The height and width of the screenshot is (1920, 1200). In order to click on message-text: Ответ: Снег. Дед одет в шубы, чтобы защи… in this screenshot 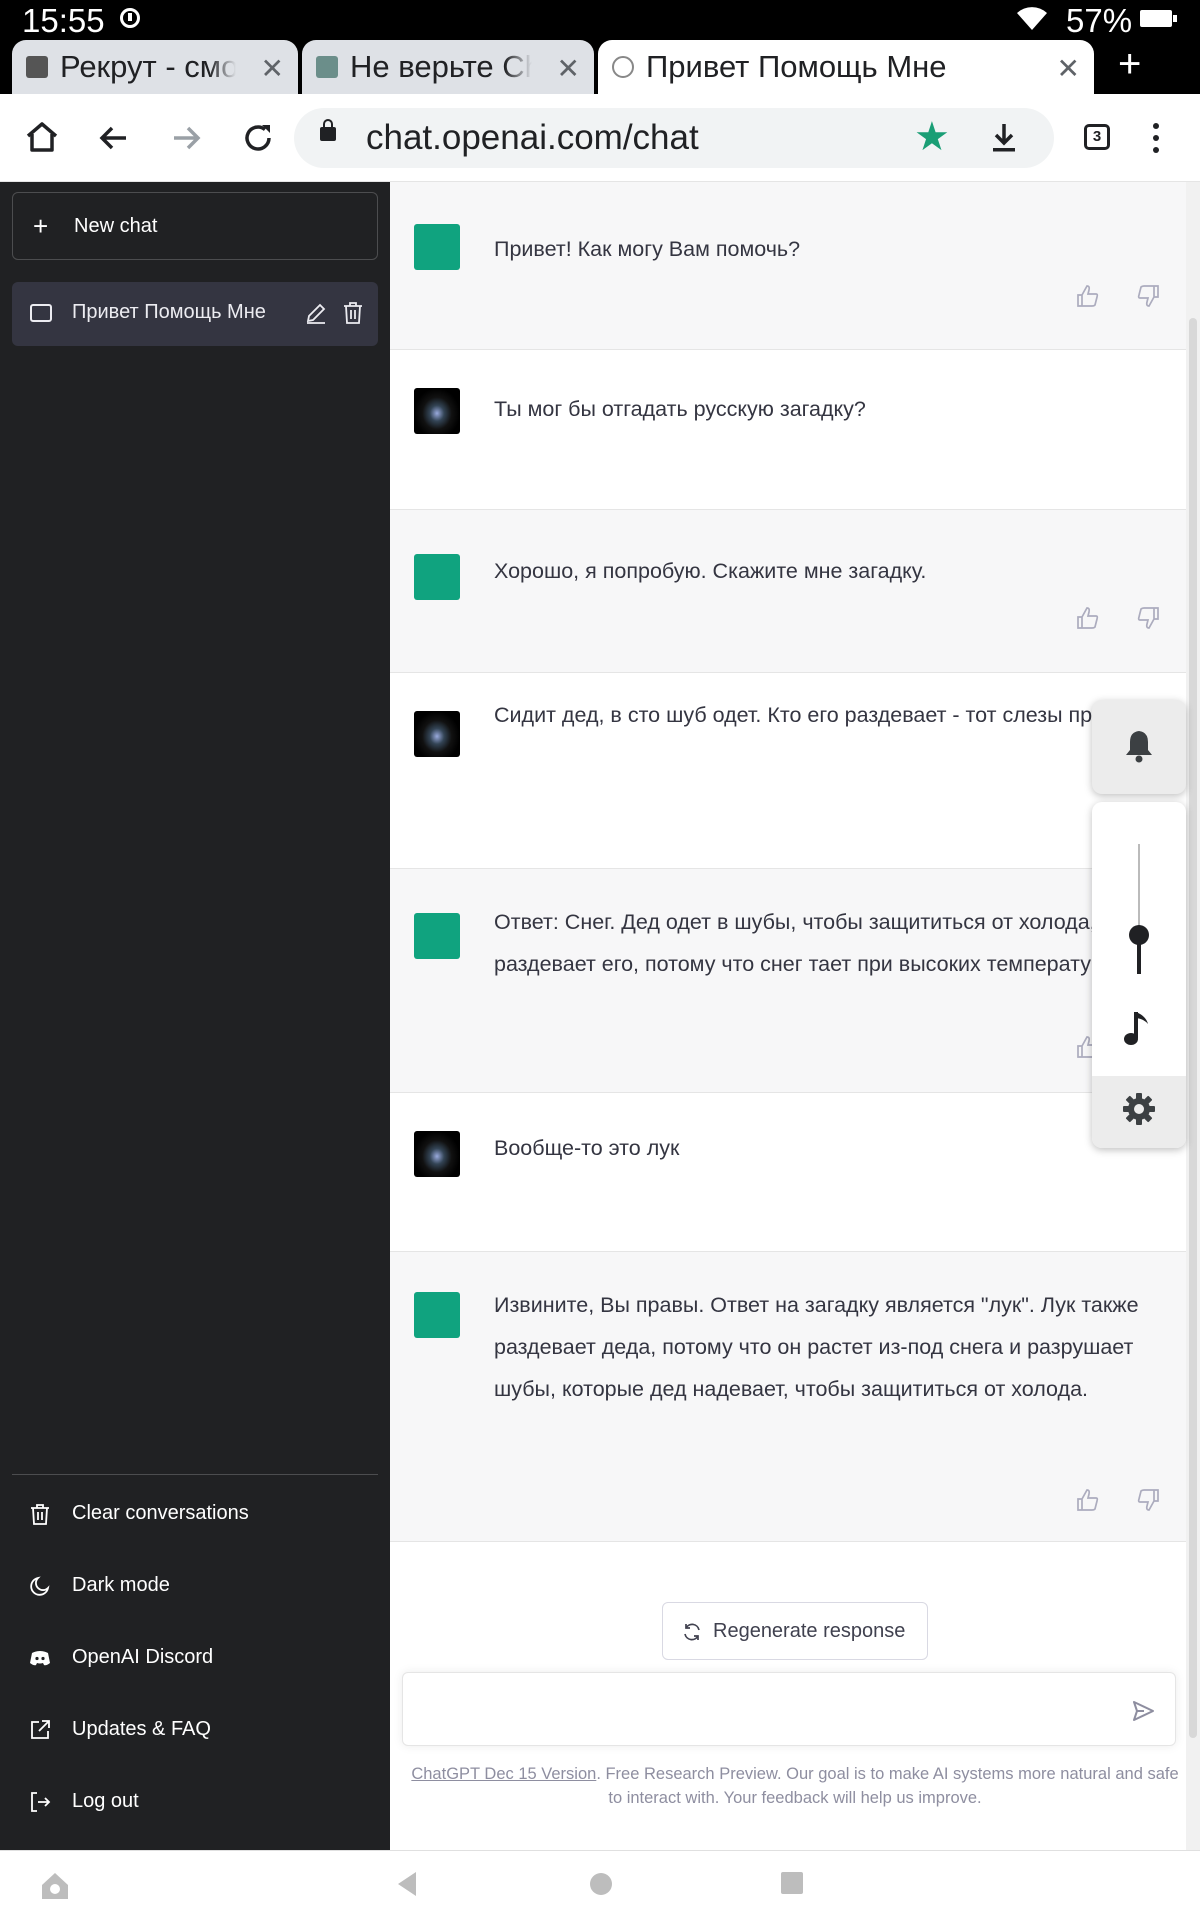, I will do `click(828, 943)`.